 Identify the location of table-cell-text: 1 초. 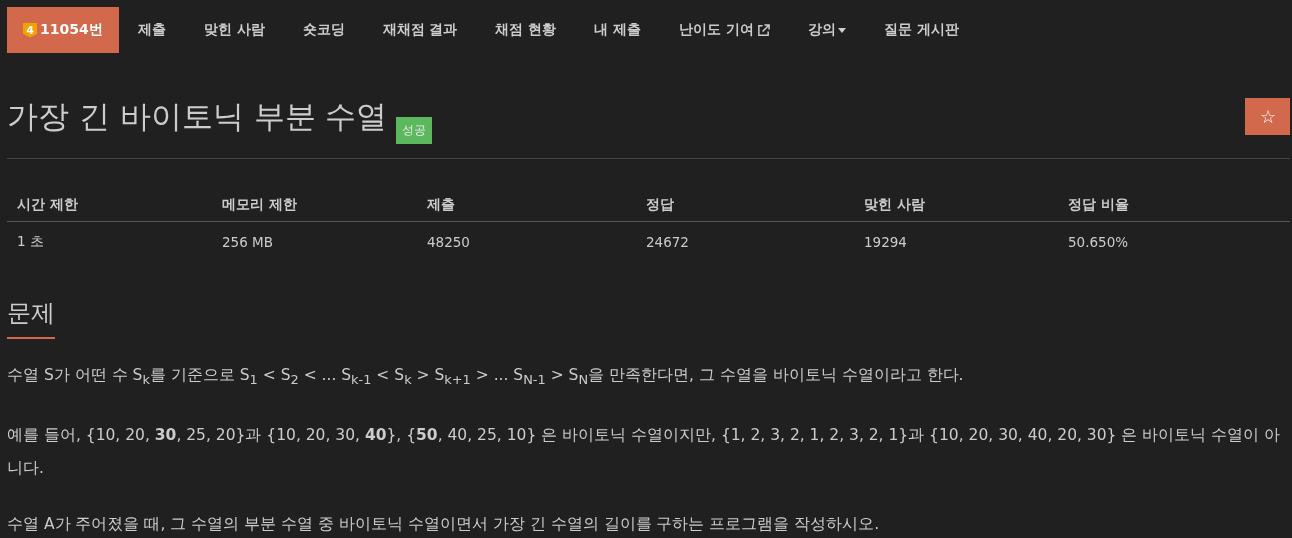
(31, 242).